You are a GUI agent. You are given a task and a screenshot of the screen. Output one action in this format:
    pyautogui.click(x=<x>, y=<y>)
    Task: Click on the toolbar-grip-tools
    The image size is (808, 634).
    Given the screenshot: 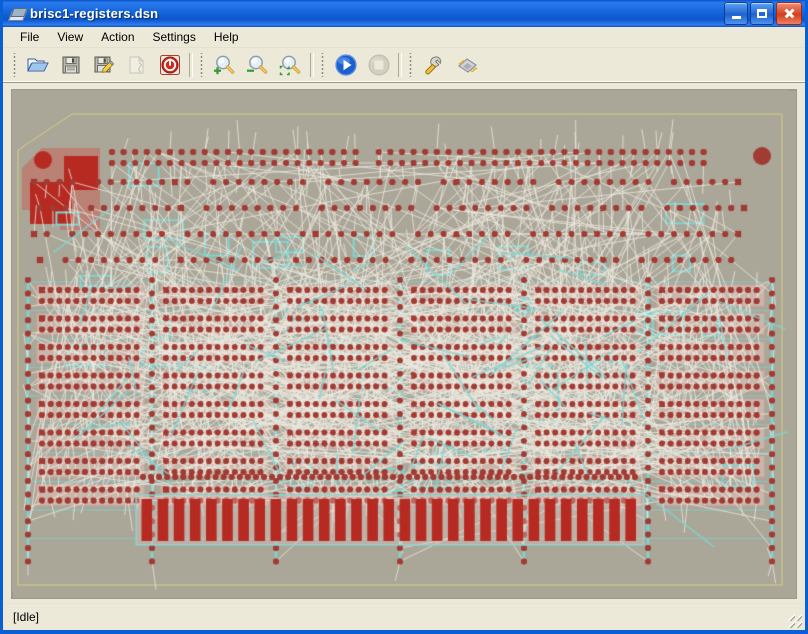 What is the action you would take?
    pyautogui.click(x=411, y=65)
    